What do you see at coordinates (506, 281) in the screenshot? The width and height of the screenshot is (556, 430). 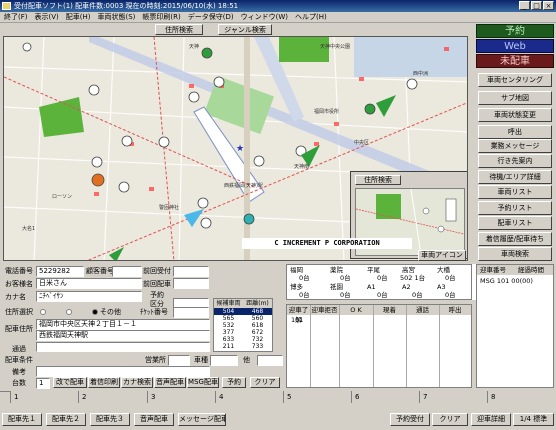 I see `table-row: MSG 101 00(00)` at bounding box center [506, 281].